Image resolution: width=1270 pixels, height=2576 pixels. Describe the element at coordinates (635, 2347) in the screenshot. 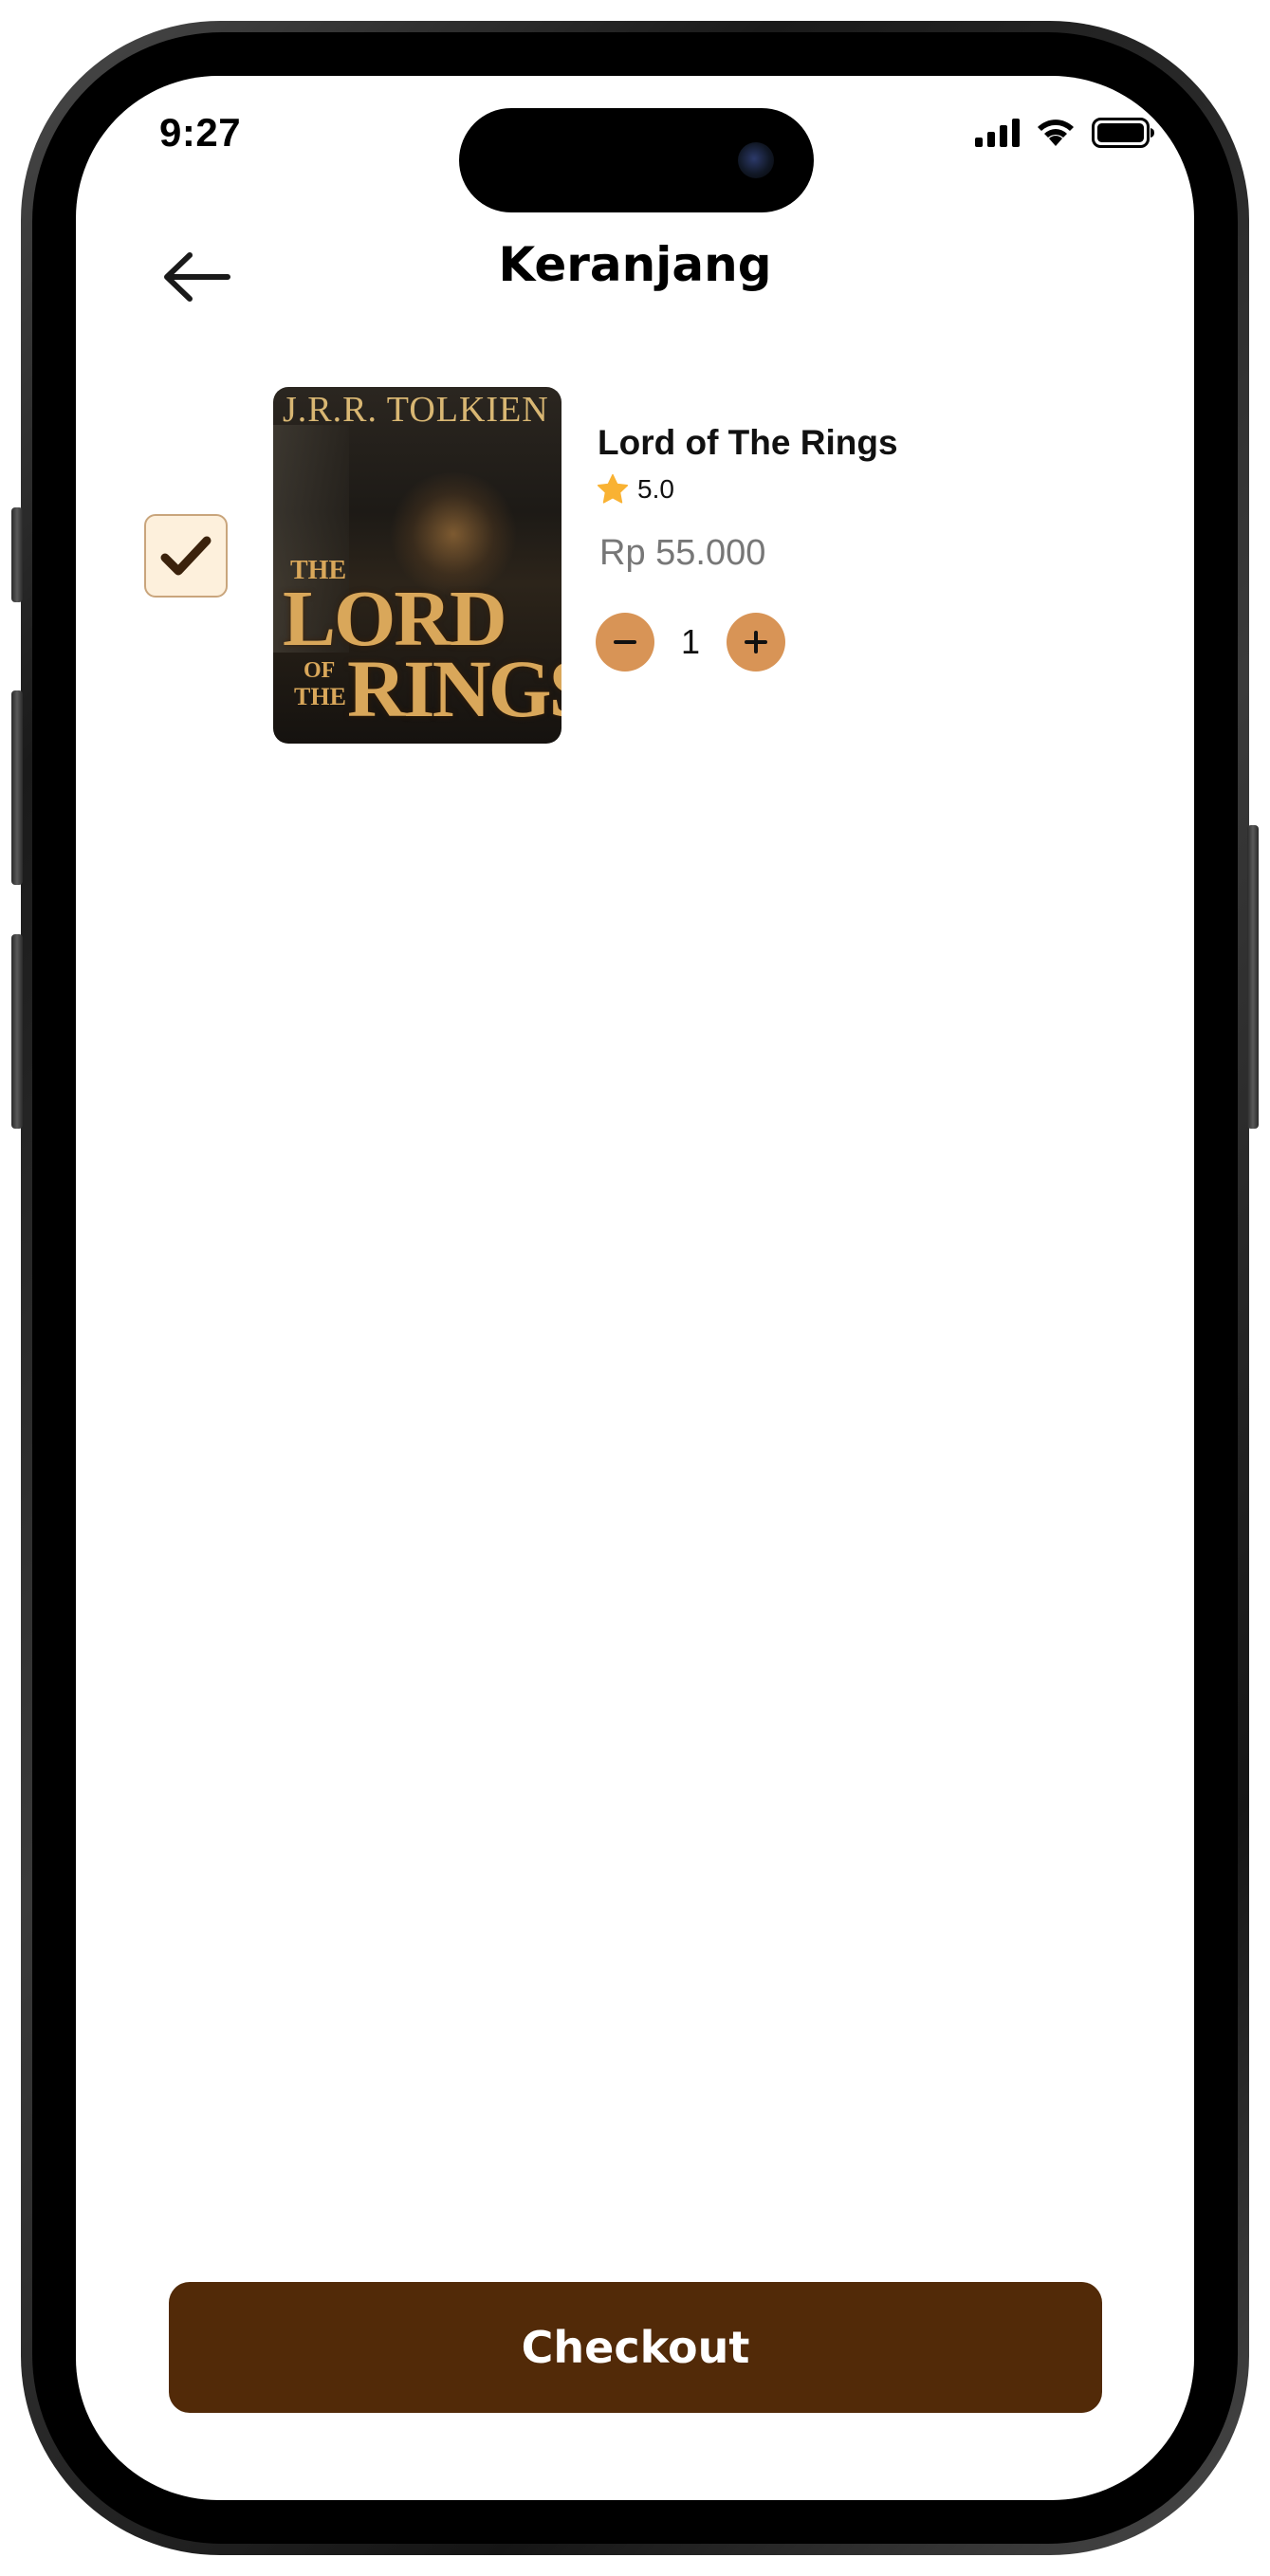

I see `checkout-button: Checkout` at that location.